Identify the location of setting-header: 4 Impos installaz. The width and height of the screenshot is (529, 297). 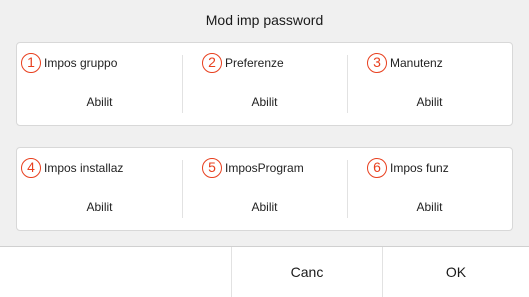
(72, 168).